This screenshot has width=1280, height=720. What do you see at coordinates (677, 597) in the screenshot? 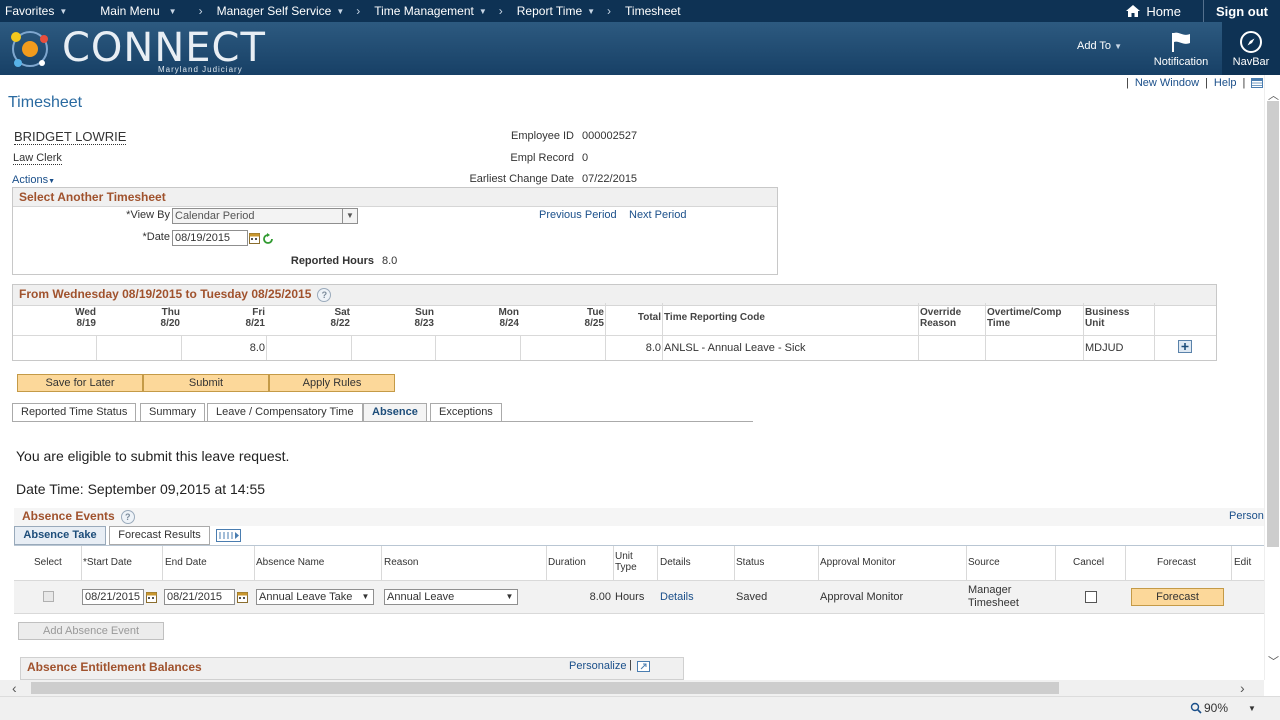
I see `details-link: Details` at bounding box center [677, 597].